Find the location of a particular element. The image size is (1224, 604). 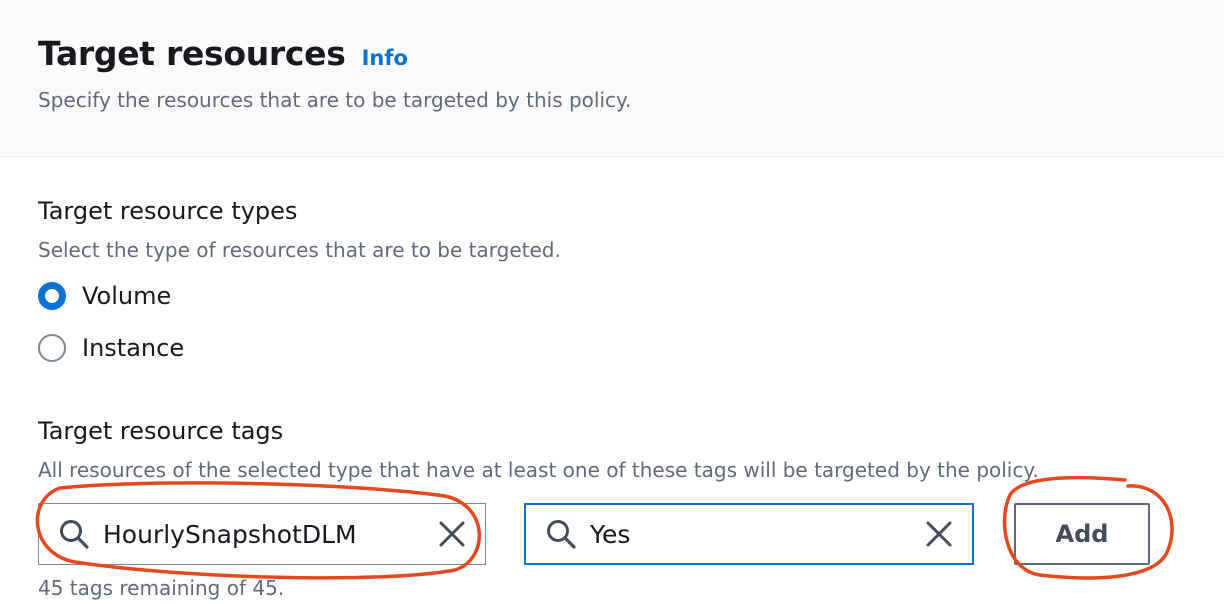

radio-option-volume: Volume is located at coordinates (104, 296).